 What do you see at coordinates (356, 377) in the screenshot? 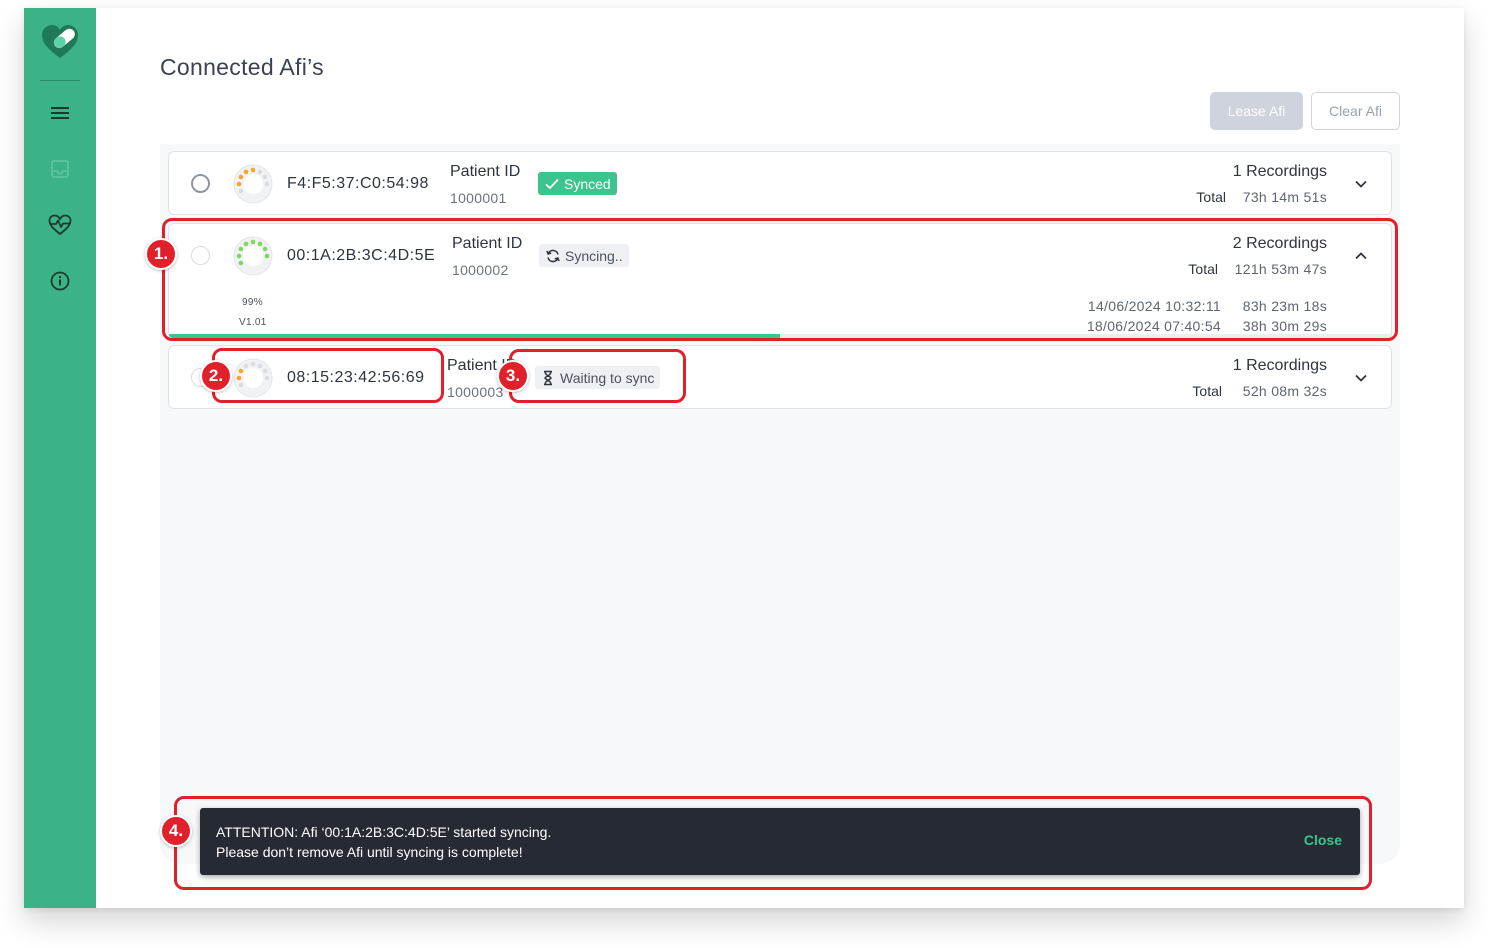
I see `device-mac: 08:15:23:42:56:69` at bounding box center [356, 377].